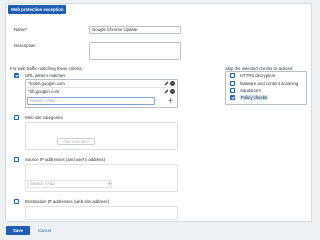 The height and width of the screenshot is (240, 320). I want to click on description-label: Description, so click(25, 45).